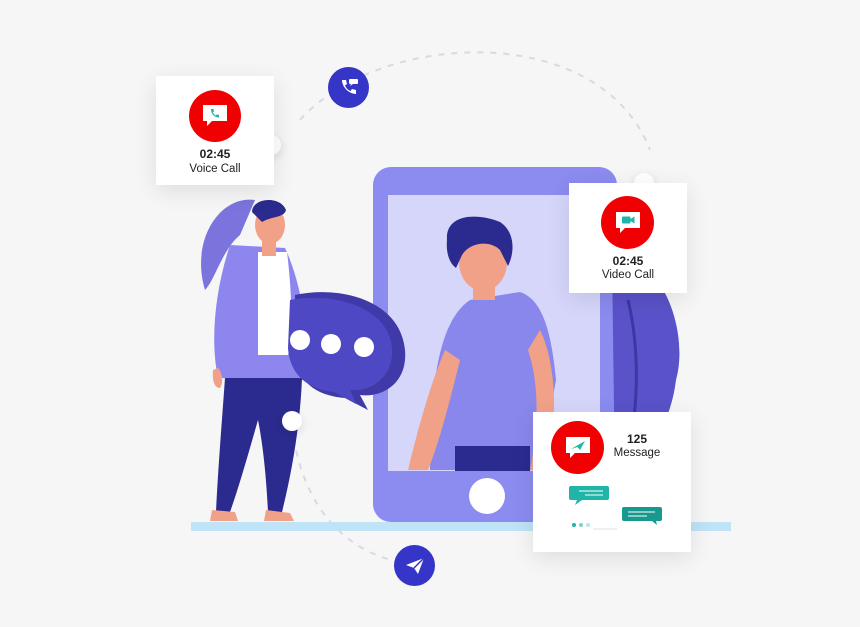 This screenshot has width=860, height=627. I want to click on video-call-card: 02:45 Video Call, so click(628, 238).